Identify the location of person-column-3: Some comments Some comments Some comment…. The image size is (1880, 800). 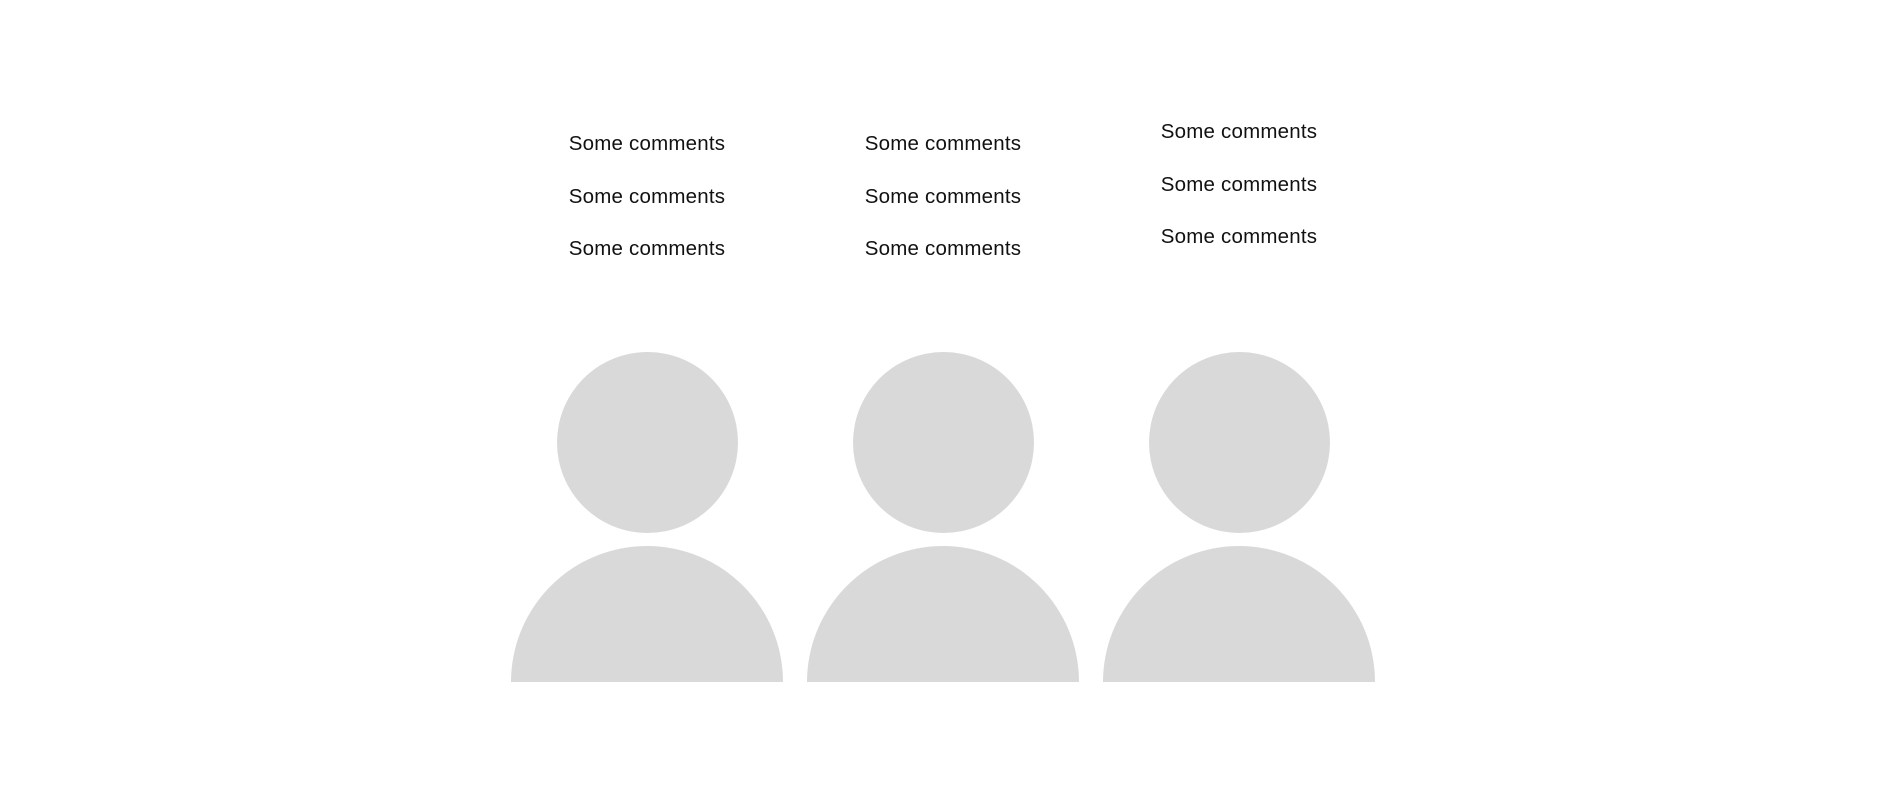
(1239, 400).